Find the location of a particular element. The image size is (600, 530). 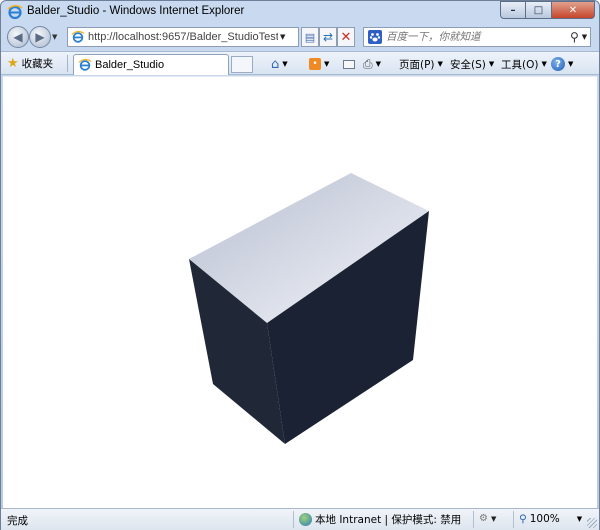

minimize-button: – is located at coordinates (513, 10).